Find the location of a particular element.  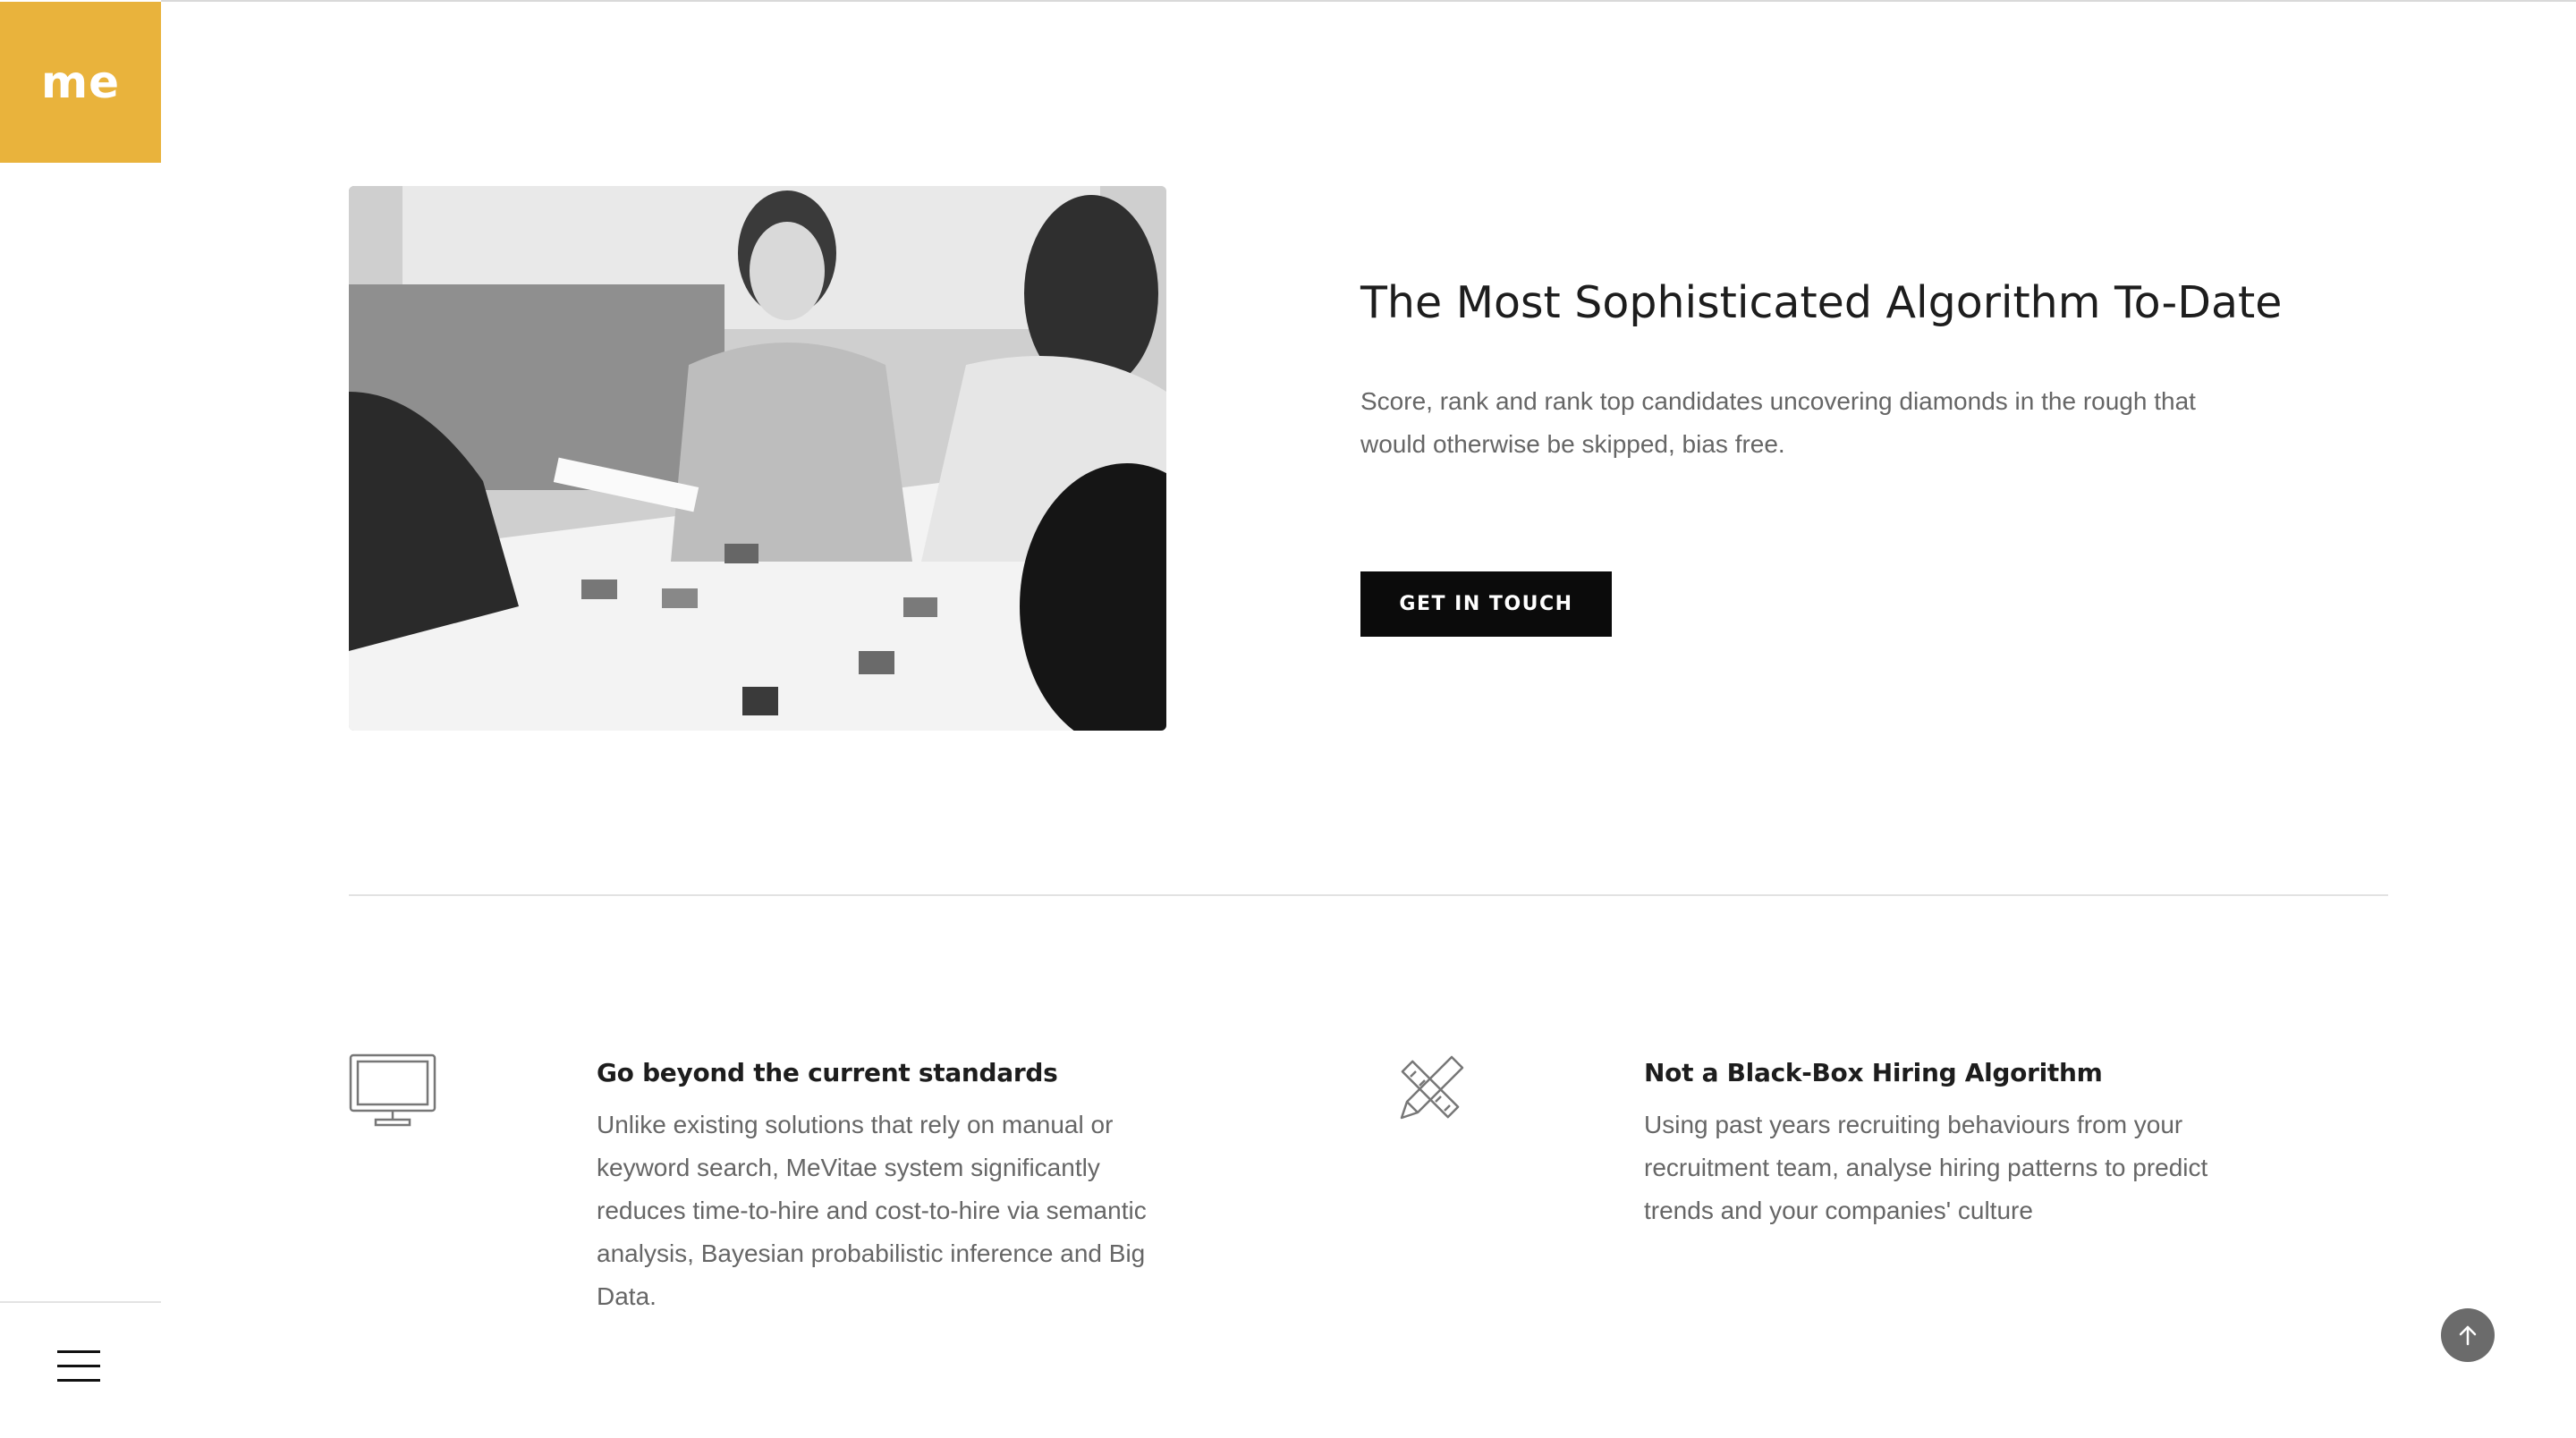

sidebar-divider is located at coordinates (80, 1302).